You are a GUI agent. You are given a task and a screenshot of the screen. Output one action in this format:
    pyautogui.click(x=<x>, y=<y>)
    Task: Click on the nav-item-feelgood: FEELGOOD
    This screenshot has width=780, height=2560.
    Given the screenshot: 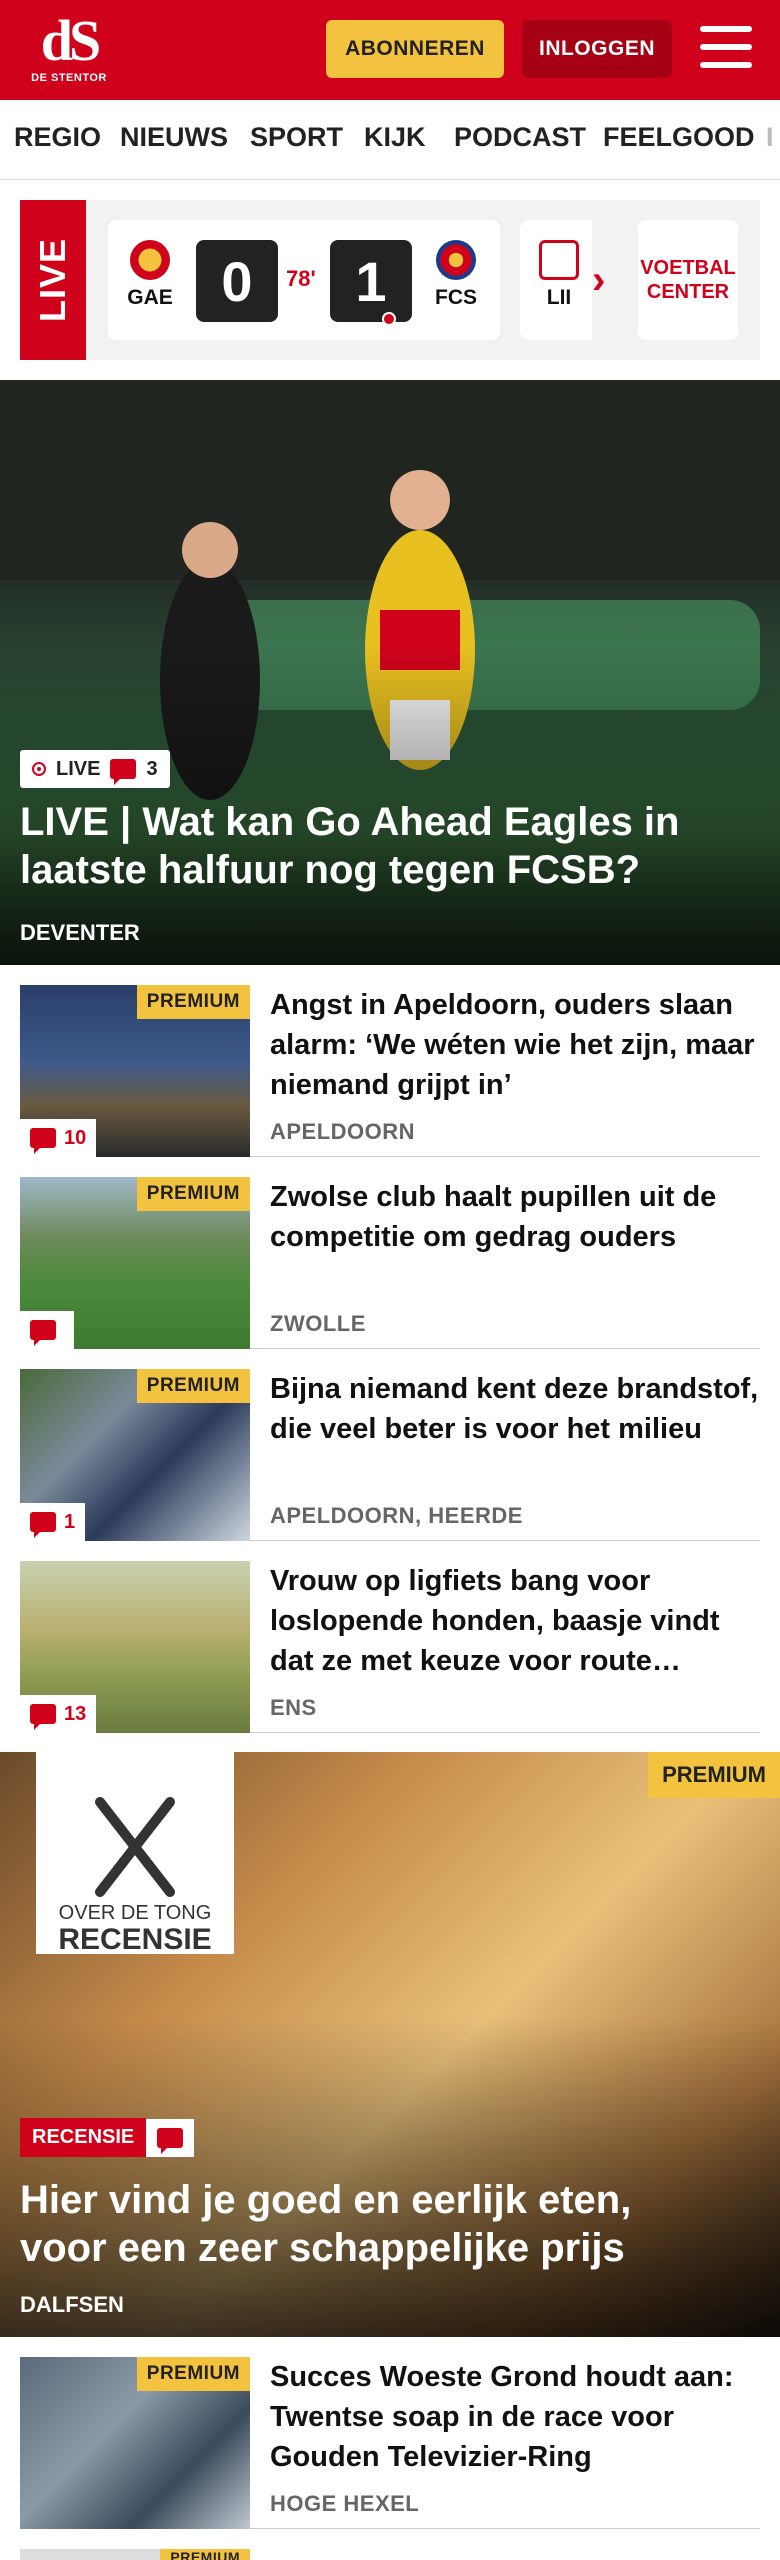 What is the action you would take?
    pyautogui.click(x=679, y=137)
    